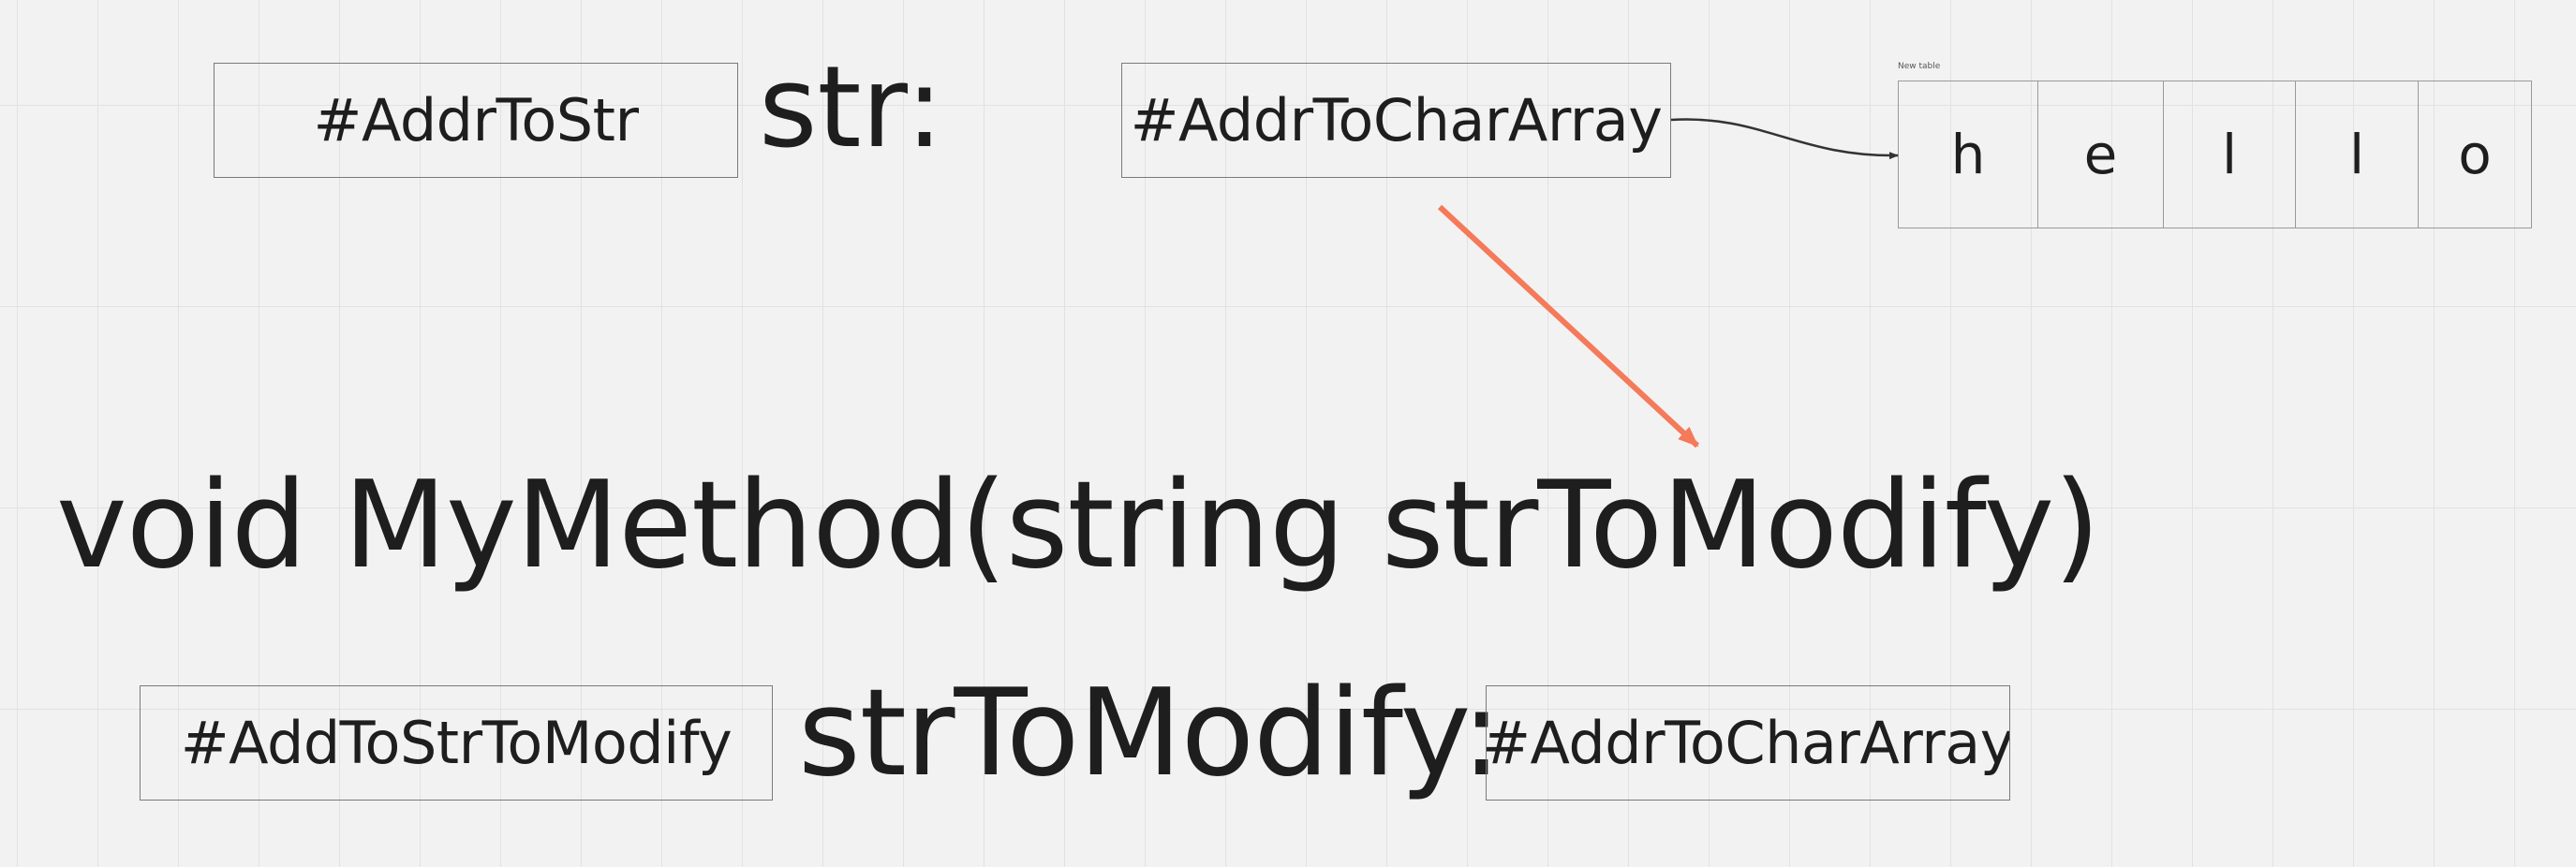 Image resolution: width=2576 pixels, height=867 pixels. I want to click on pointer-arrow, so click(1784, 139).